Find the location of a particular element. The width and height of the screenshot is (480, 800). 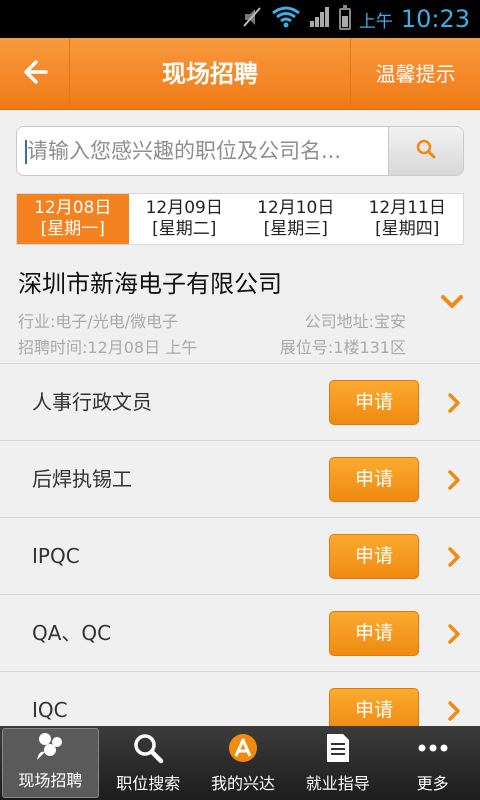

back-arrow-icon is located at coordinates (35, 74).